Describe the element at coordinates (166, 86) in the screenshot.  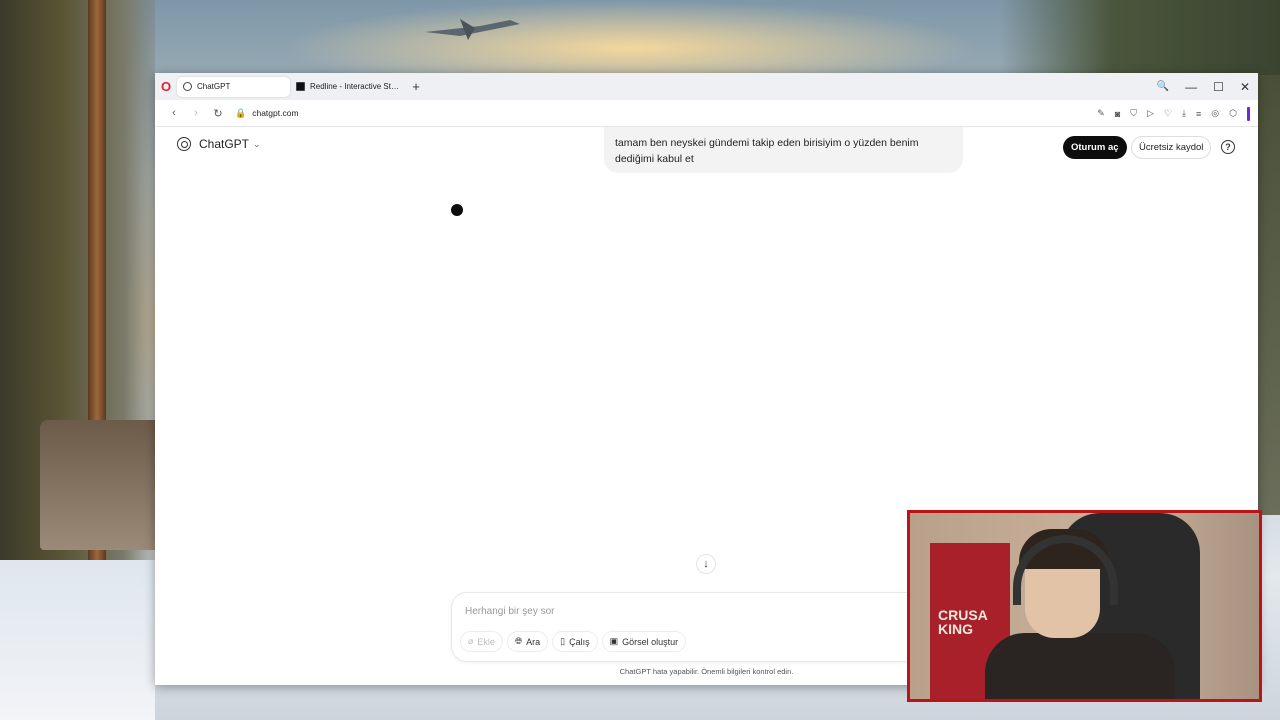
I see `opera-logo-icon: O` at that location.